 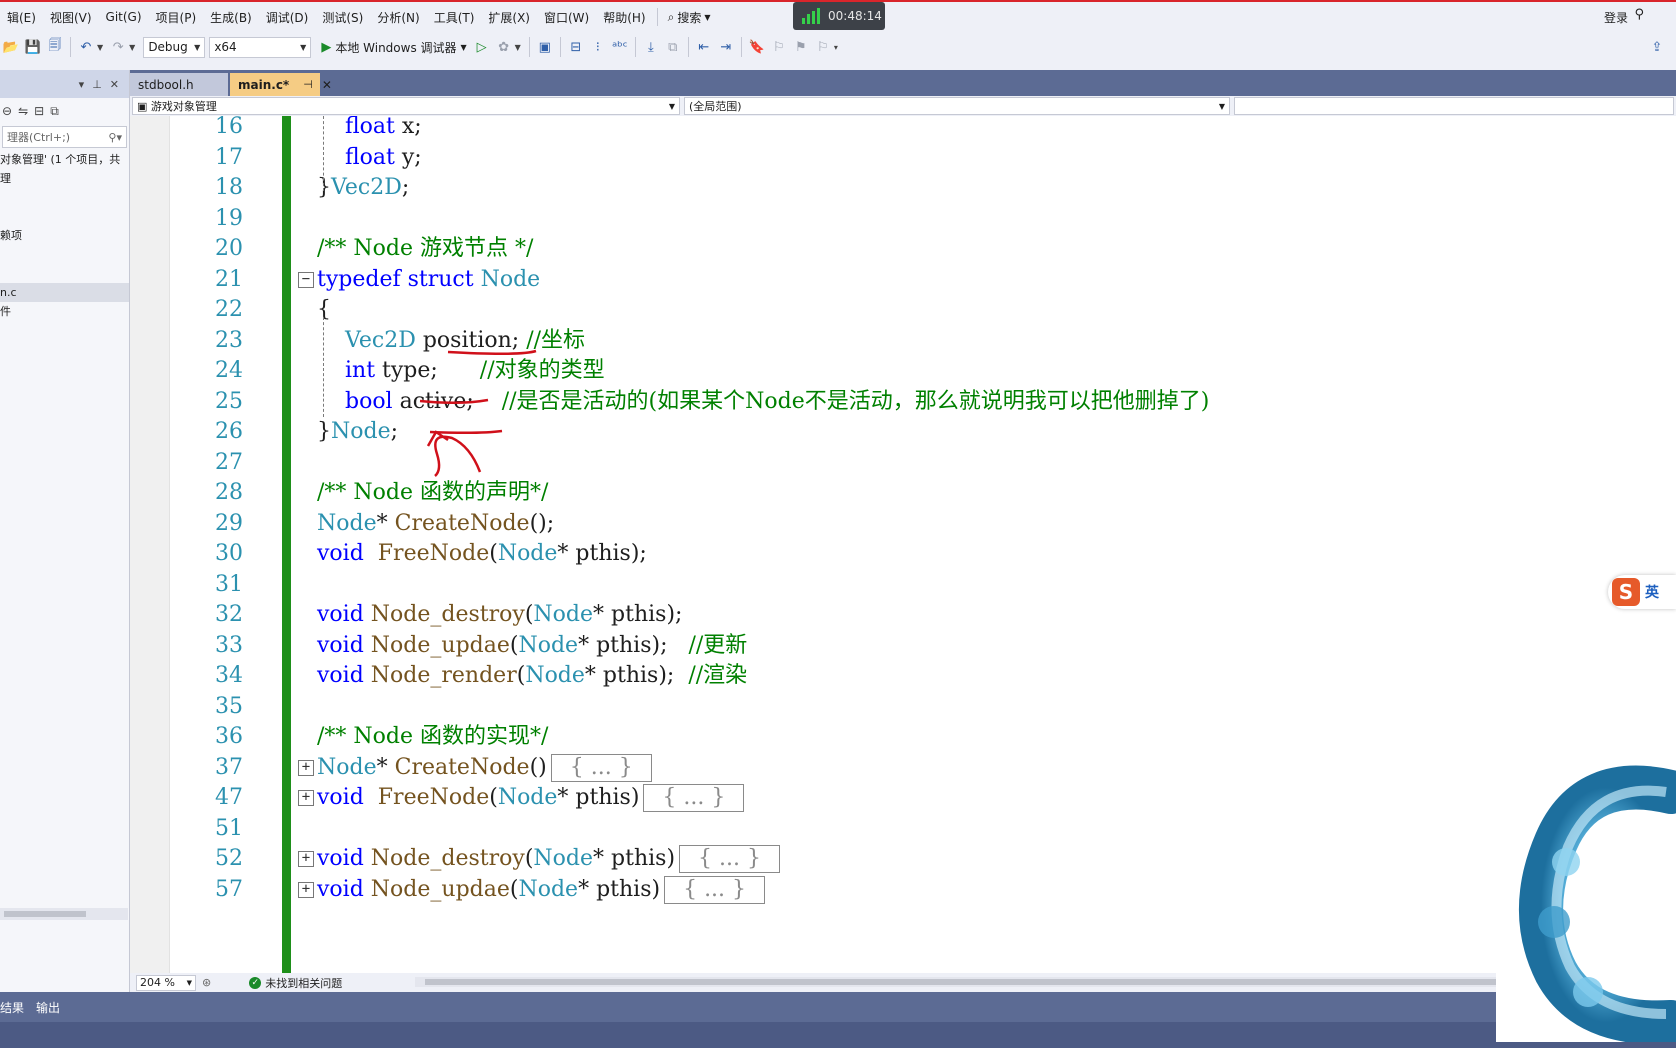 I want to click on code-line: 51, so click(x=920, y=829).